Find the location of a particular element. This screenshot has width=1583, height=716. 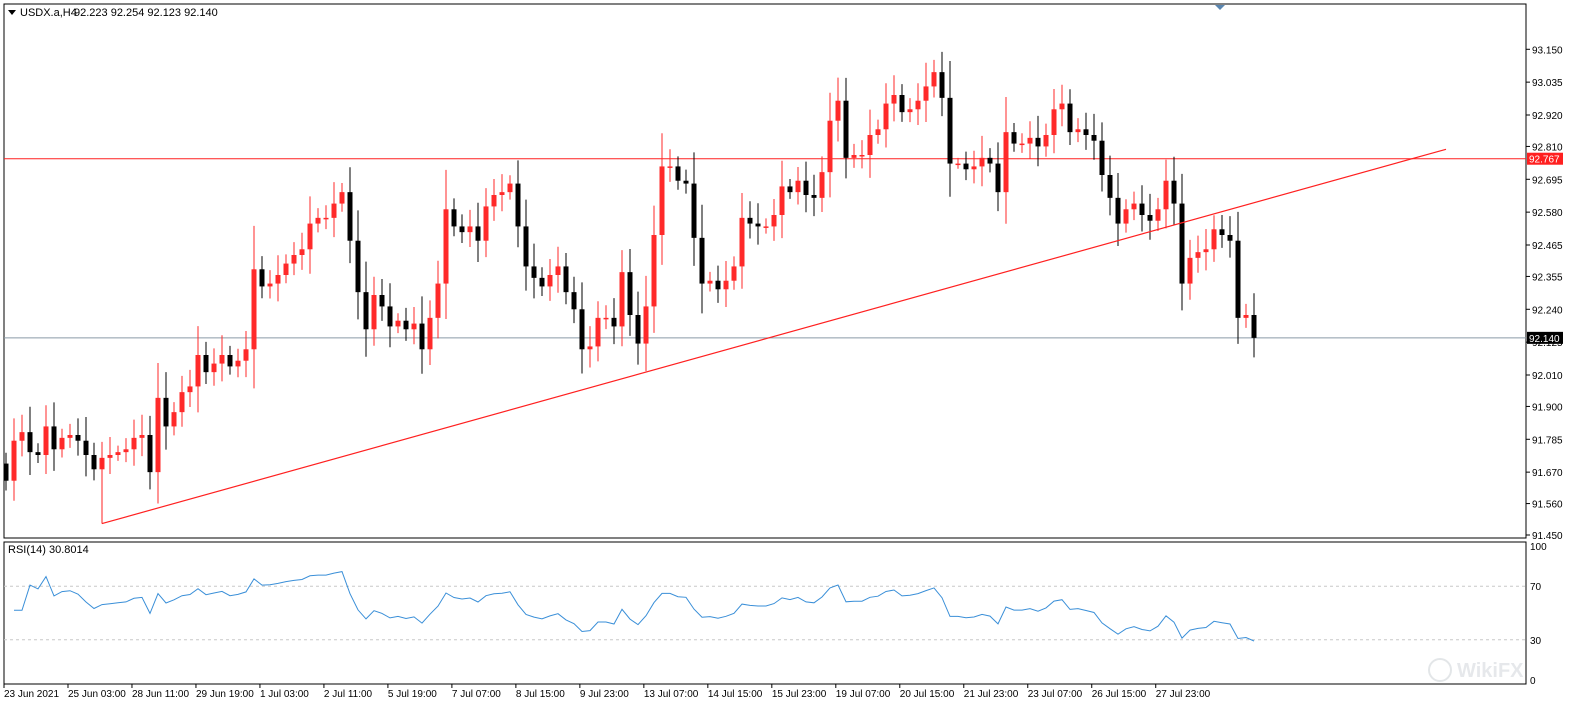

price-tick-label: 92.010 is located at coordinates (1547, 376).